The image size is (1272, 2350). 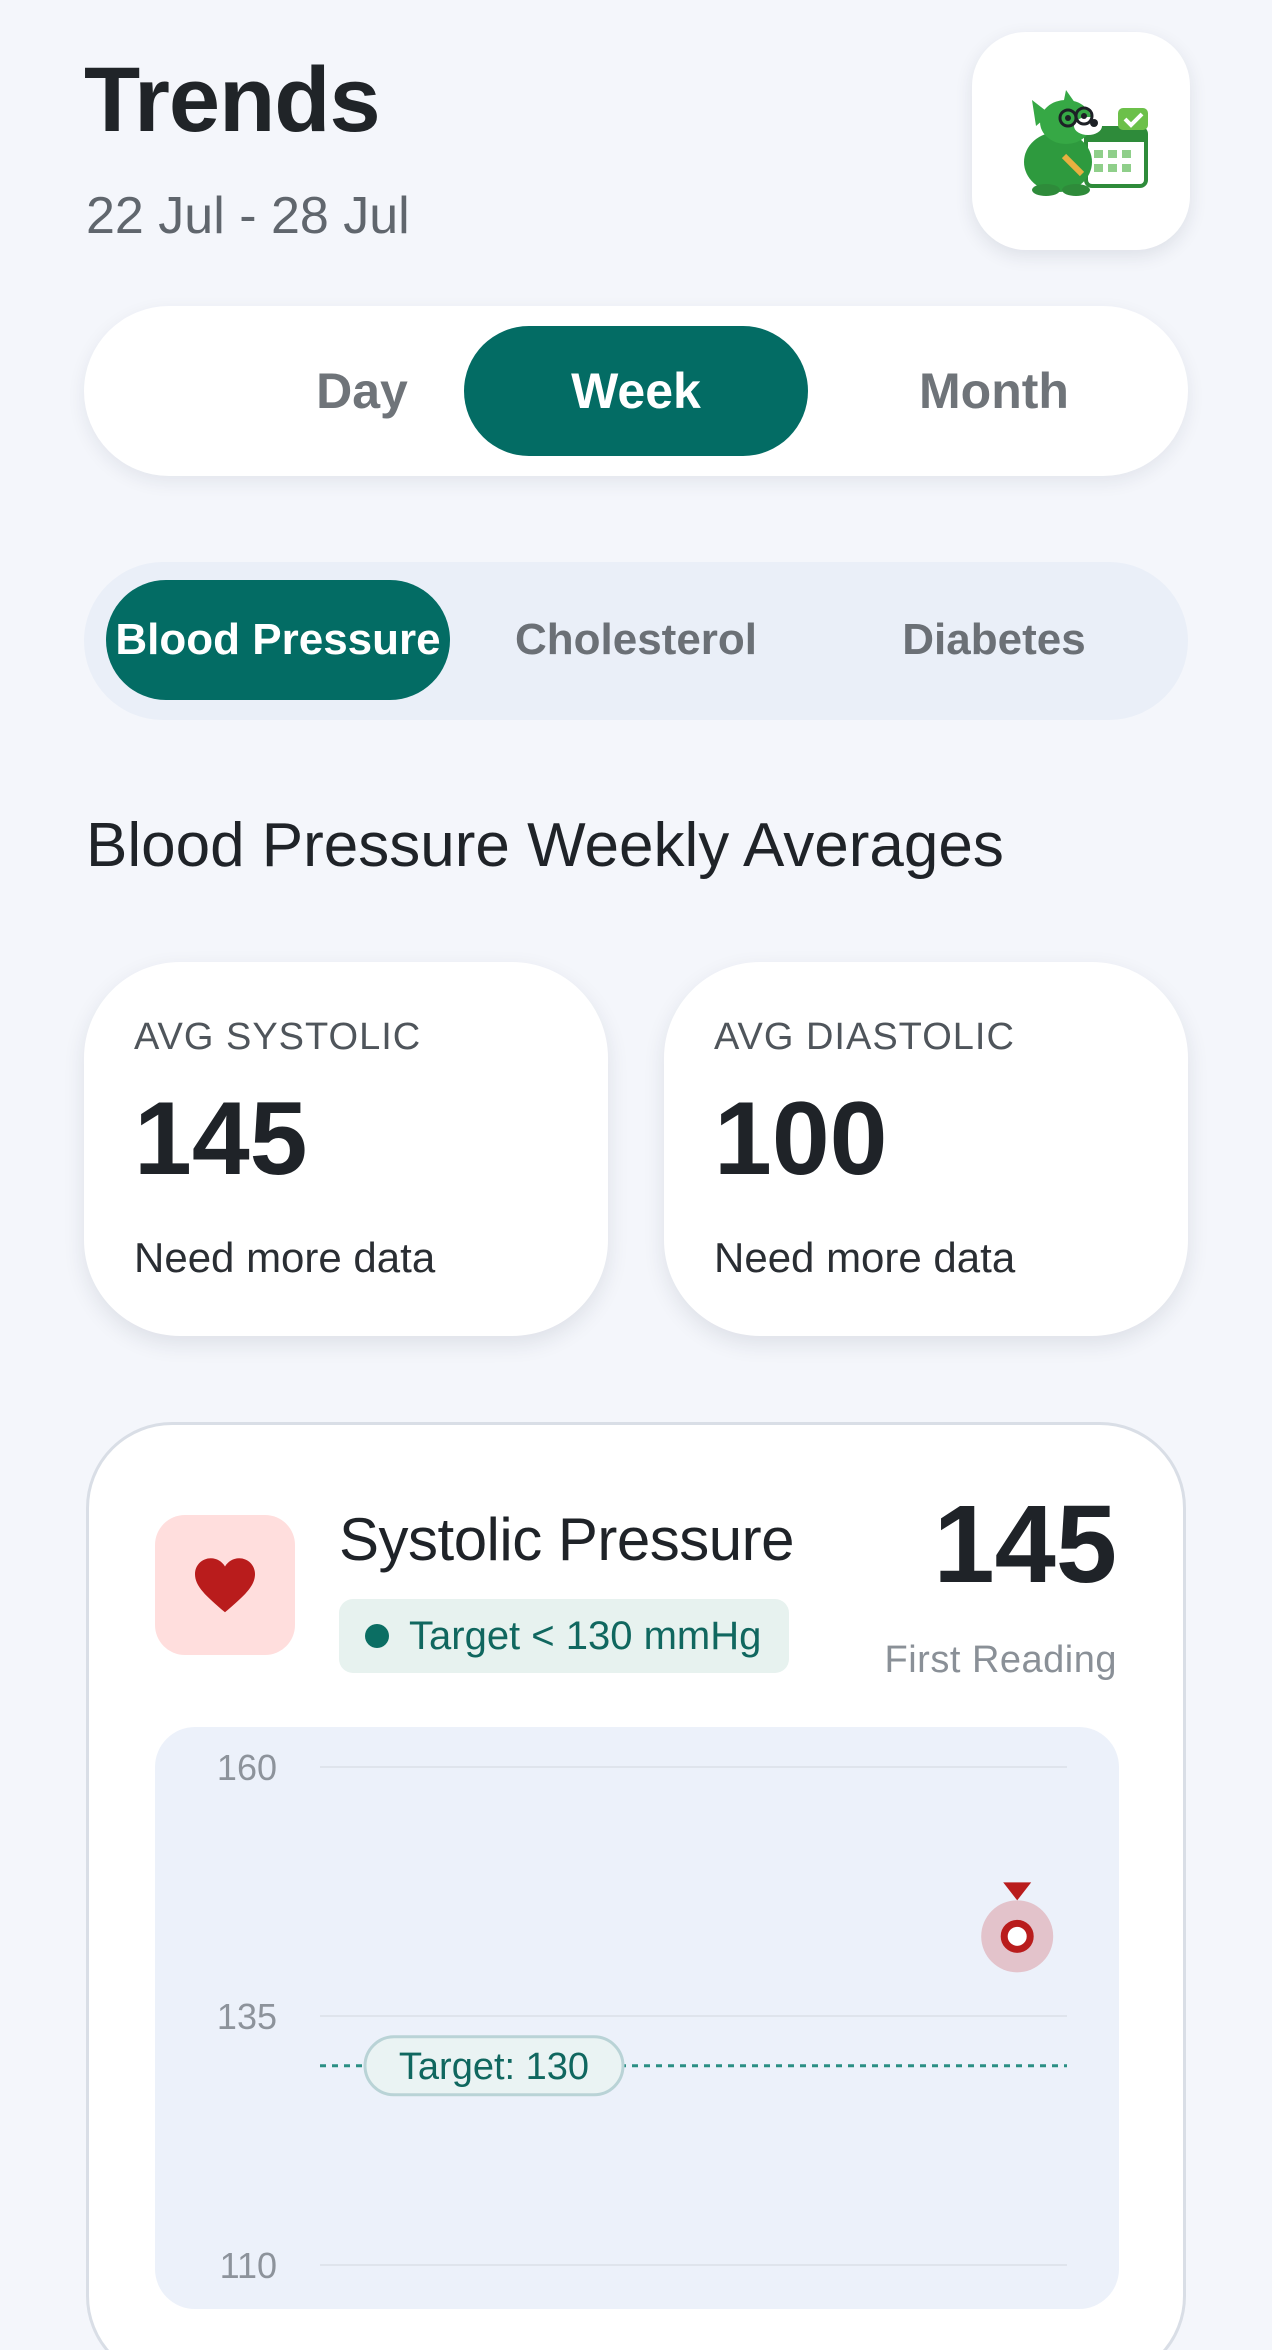 What do you see at coordinates (566, 1539) in the screenshot?
I see `systolic-title: Systolic Pressure` at bounding box center [566, 1539].